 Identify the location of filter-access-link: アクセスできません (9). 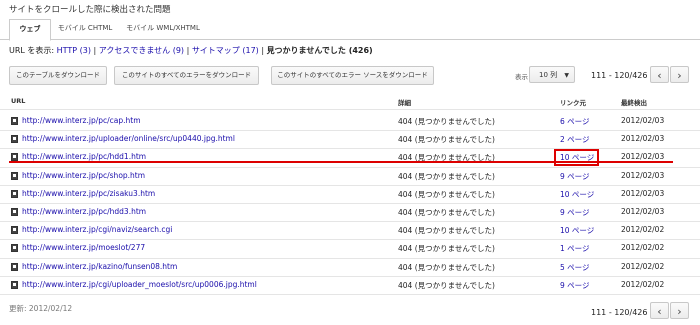
(141, 50).